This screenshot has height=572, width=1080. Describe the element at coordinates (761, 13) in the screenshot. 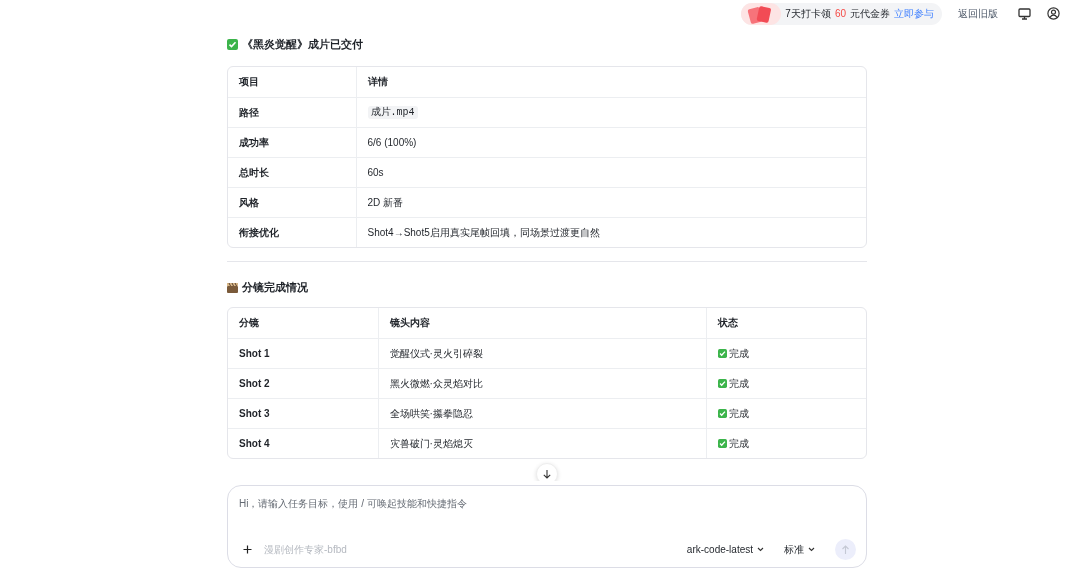

I see `coupon-icon` at that location.